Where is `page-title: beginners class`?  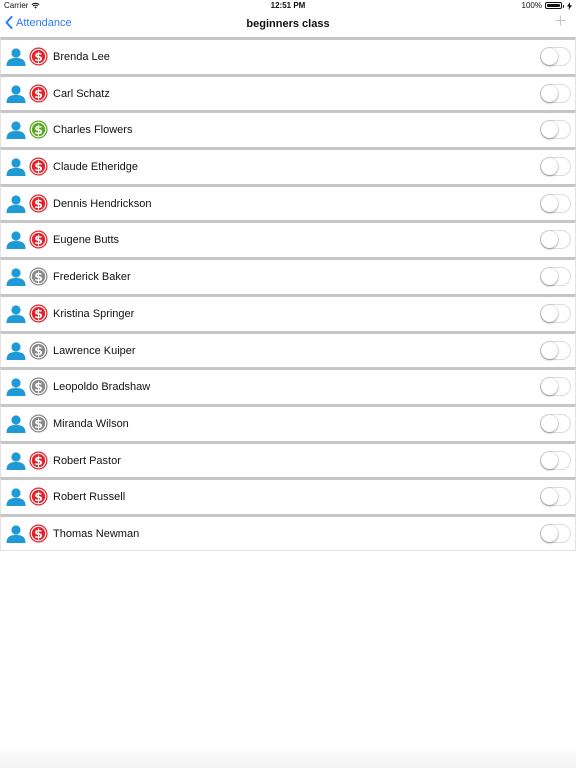 page-title: beginners class is located at coordinates (288, 24).